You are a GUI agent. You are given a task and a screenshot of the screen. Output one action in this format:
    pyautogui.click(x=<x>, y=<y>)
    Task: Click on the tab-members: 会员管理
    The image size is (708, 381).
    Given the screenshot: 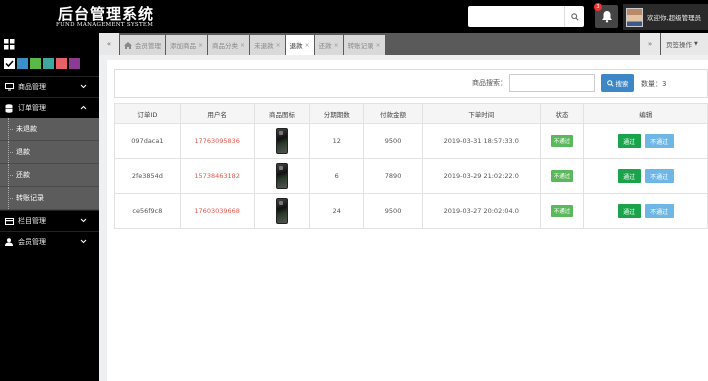 What is the action you would take?
    pyautogui.click(x=142, y=45)
    